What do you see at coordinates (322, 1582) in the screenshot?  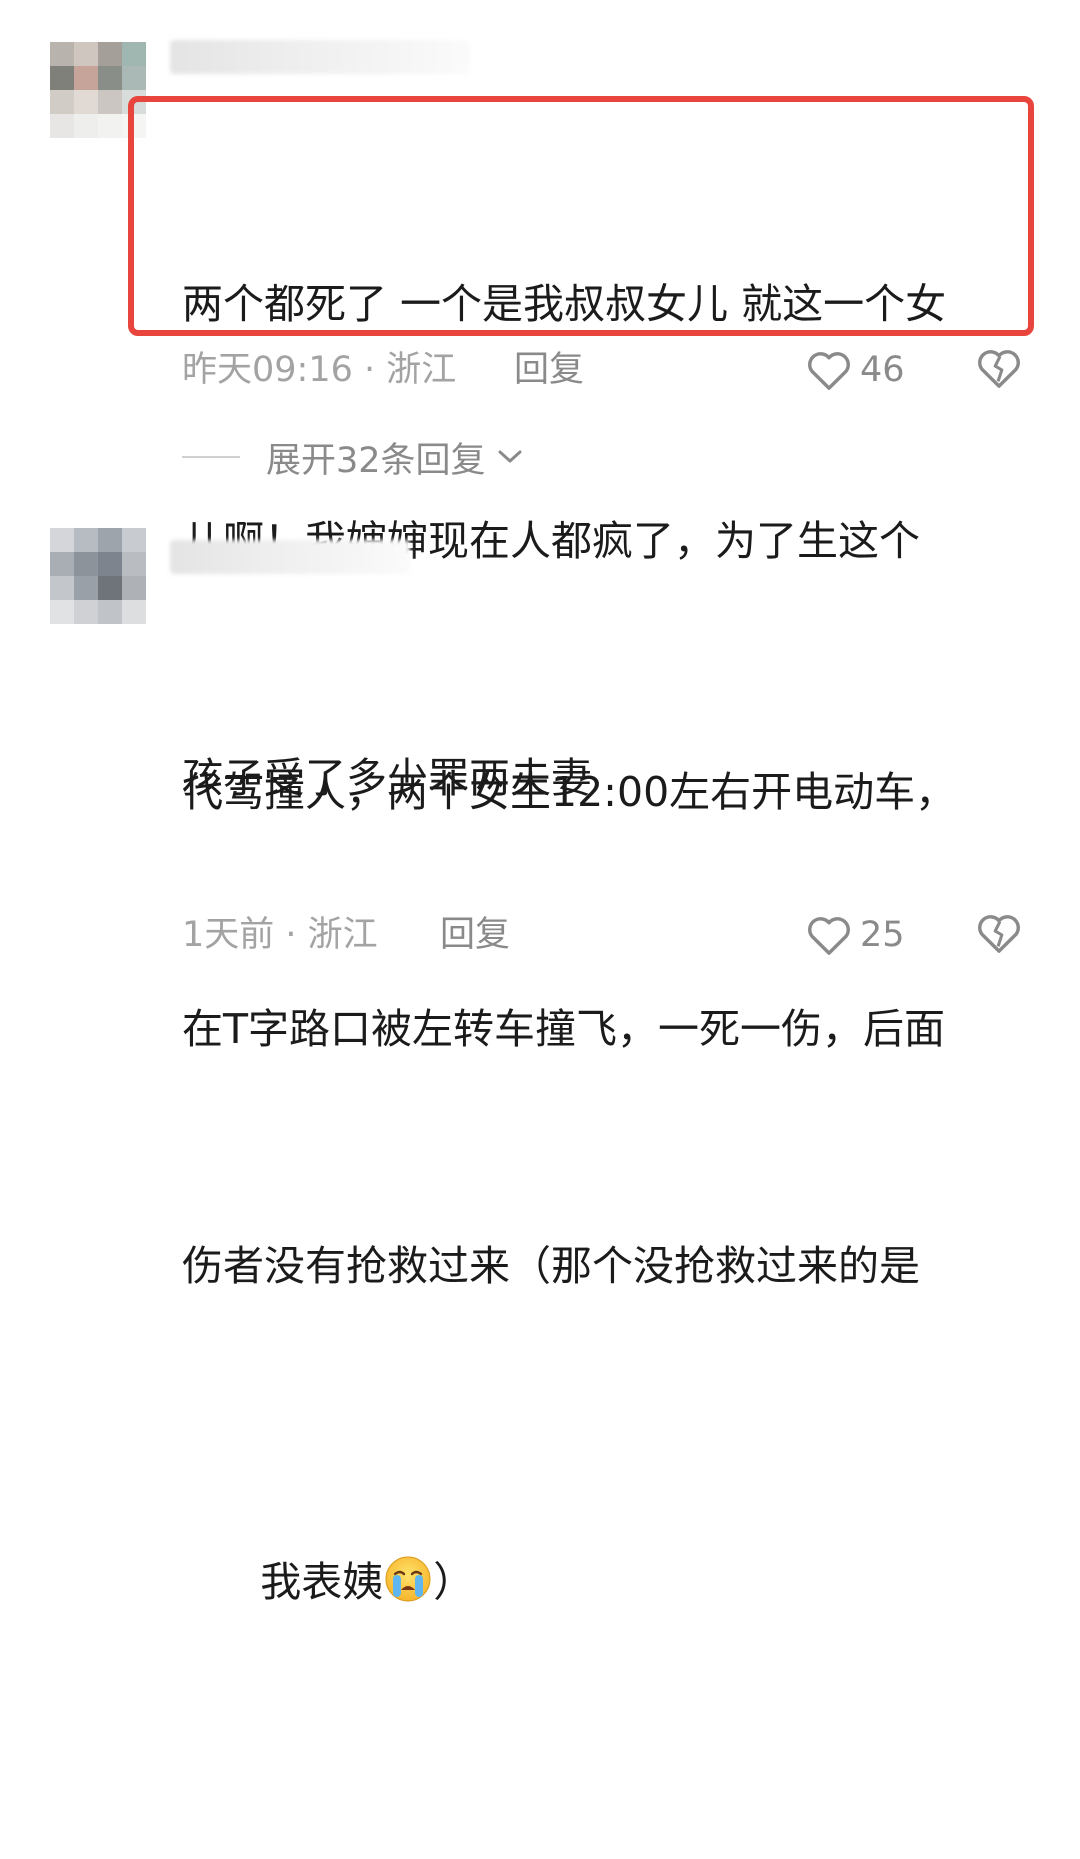 I see `comment-text-fragment: 我表姨` at bounding box center [322, 1582].